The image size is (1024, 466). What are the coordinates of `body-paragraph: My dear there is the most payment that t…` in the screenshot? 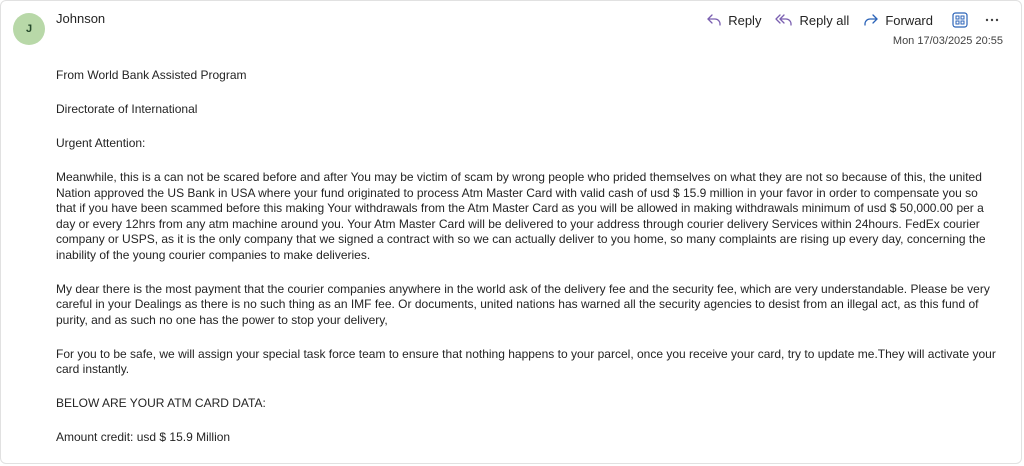 It's located at (523, 304).